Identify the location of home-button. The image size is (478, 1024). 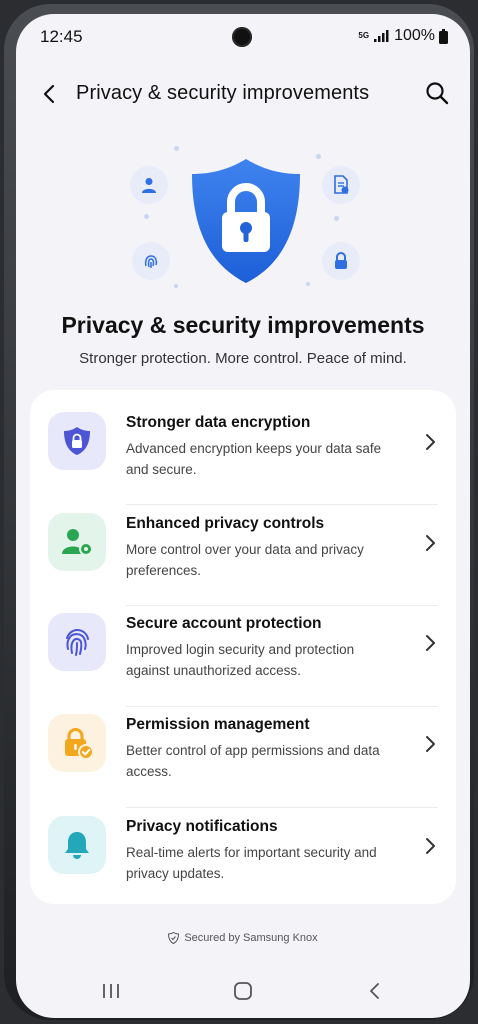
(243, 991).